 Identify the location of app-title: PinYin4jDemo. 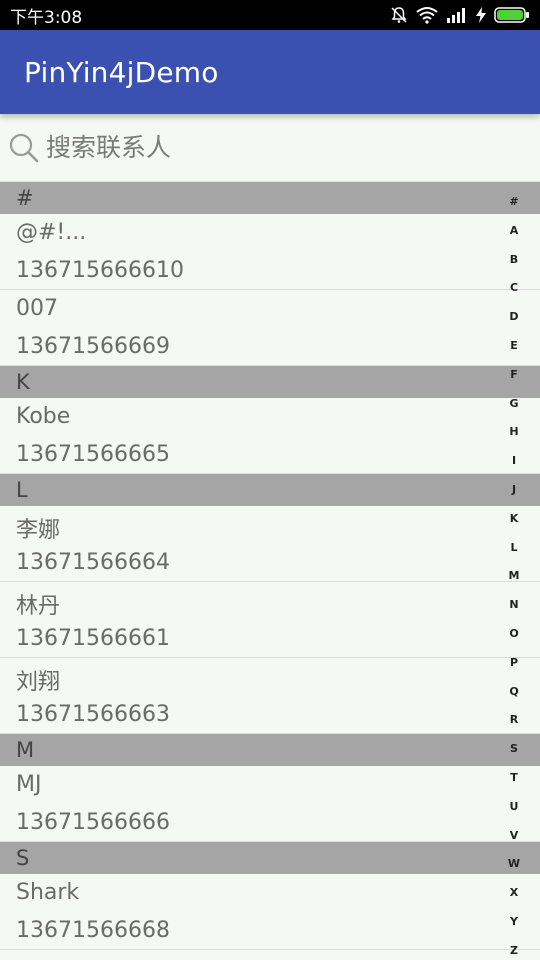
(121, 72).